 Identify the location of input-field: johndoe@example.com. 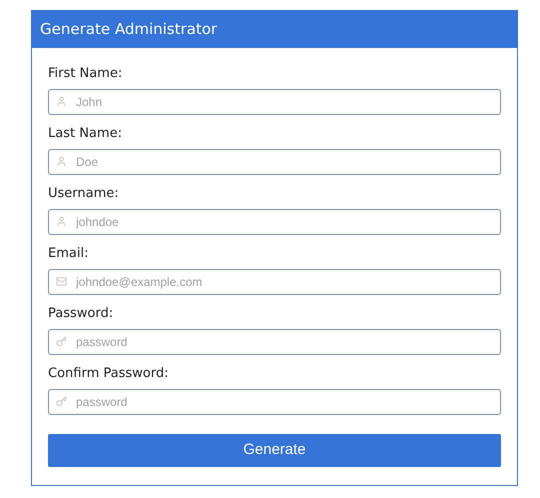
(274, 282).